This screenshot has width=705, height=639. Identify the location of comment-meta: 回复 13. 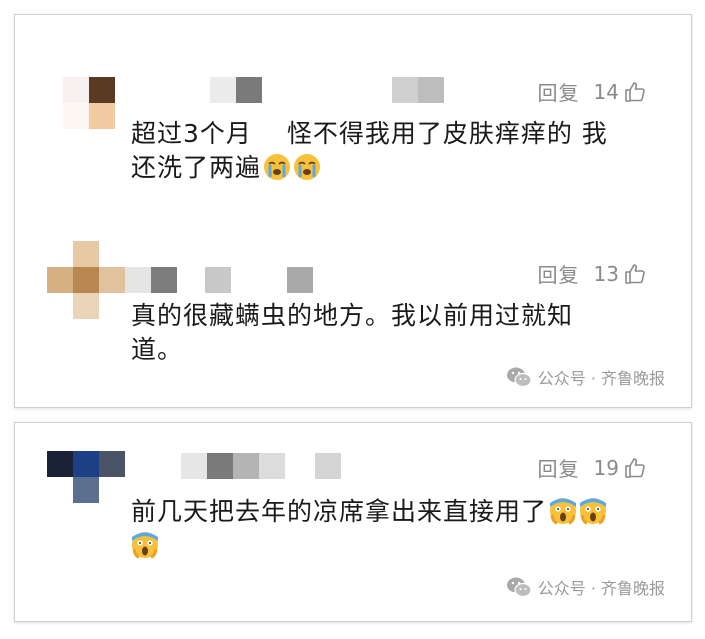
(592, 273).